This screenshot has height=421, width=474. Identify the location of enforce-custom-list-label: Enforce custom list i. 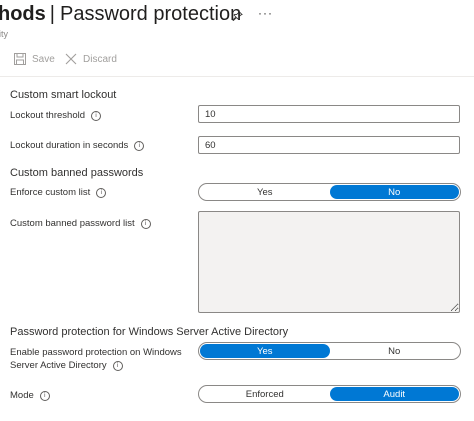
(58, 192).